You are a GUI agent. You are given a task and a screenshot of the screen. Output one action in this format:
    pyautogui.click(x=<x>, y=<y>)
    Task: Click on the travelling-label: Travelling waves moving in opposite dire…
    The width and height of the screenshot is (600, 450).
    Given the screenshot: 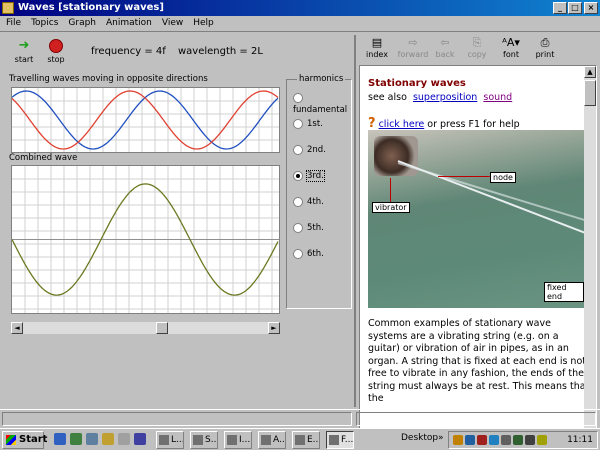 What is the action you would take?
    pyautogui.click(x=108, y=79)
    